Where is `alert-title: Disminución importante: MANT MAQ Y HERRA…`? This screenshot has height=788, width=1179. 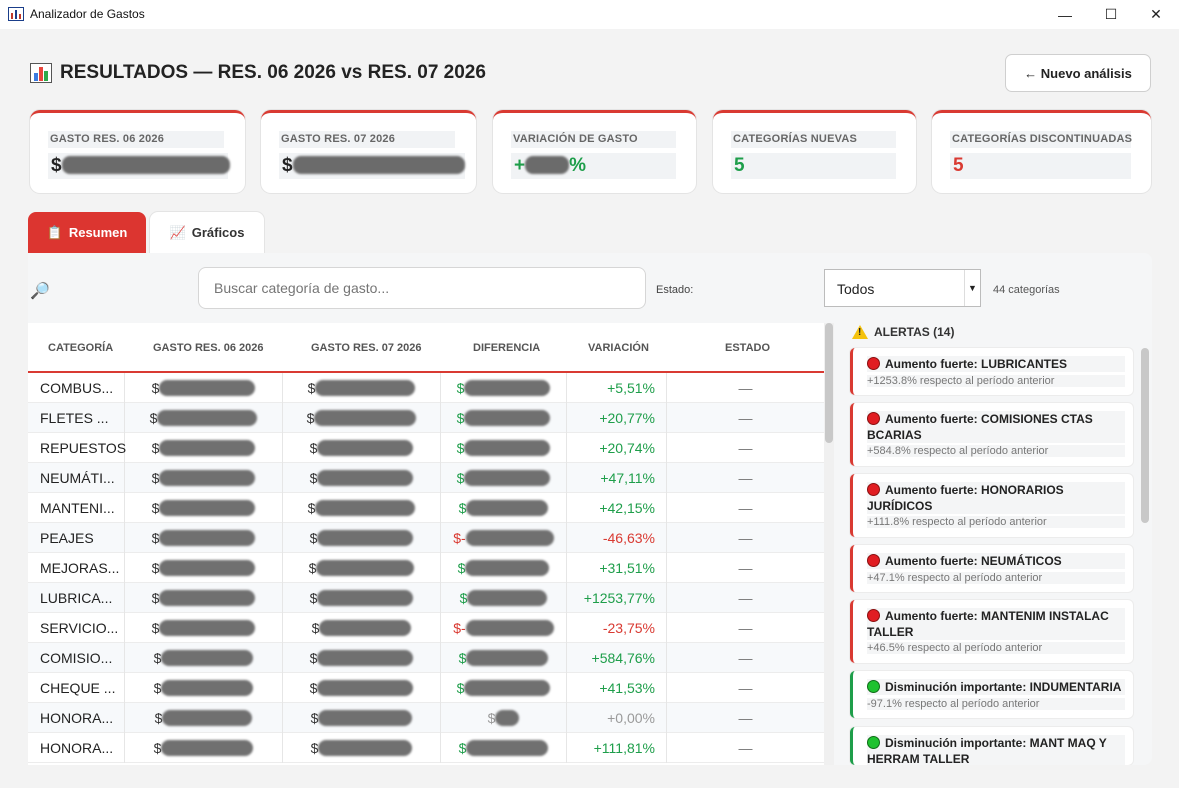 alert-title: Disminución importante: MANT MAQ Y HERRA… is located at coordinates (996, 750).